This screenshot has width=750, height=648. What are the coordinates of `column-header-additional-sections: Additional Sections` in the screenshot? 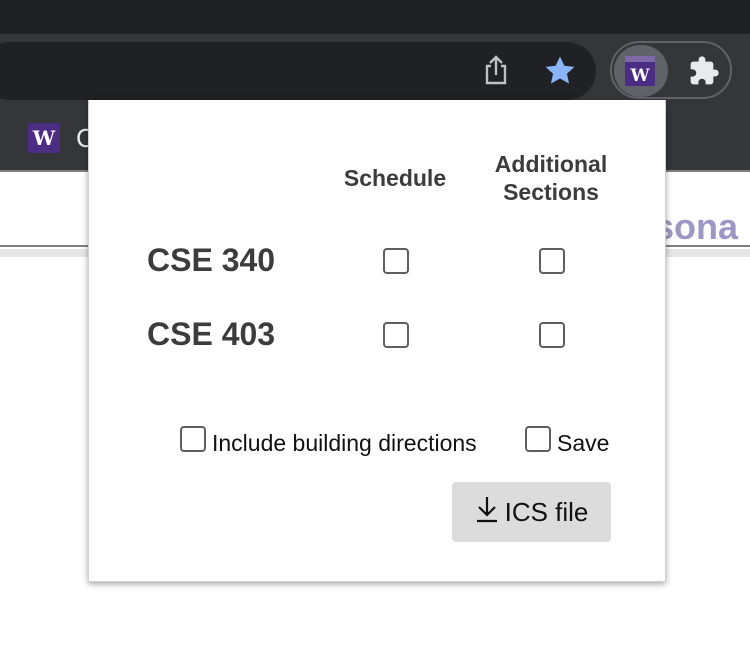 It's located at (551, 178).